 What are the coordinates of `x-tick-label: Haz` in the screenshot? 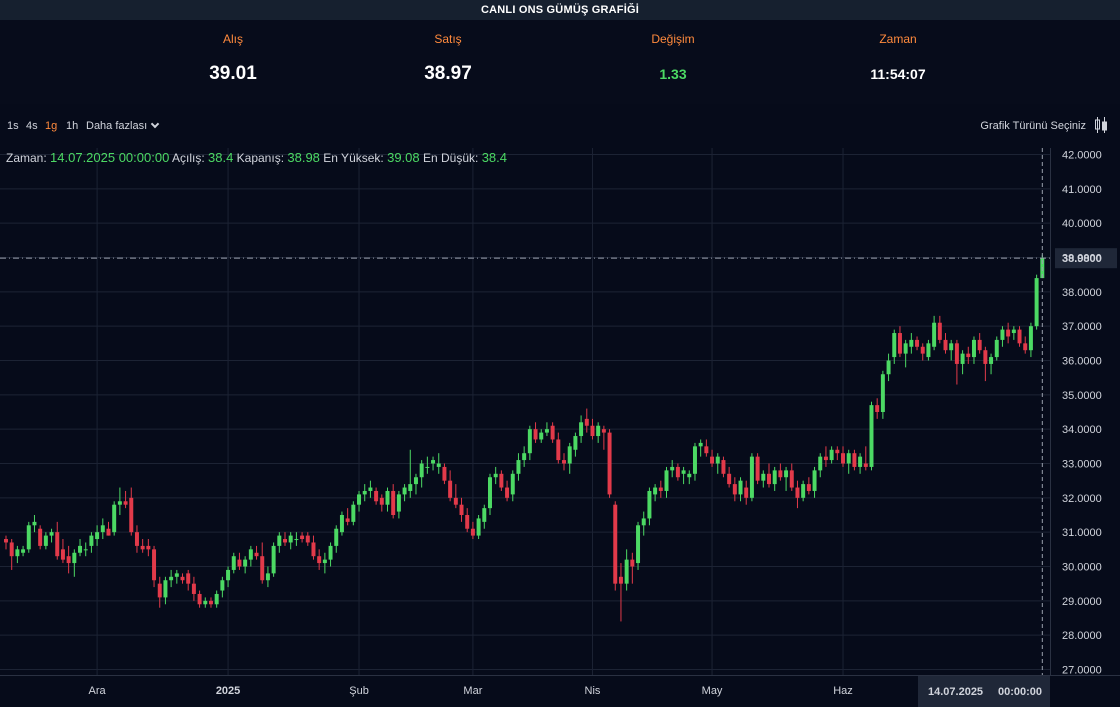 It's located at (843, 691).